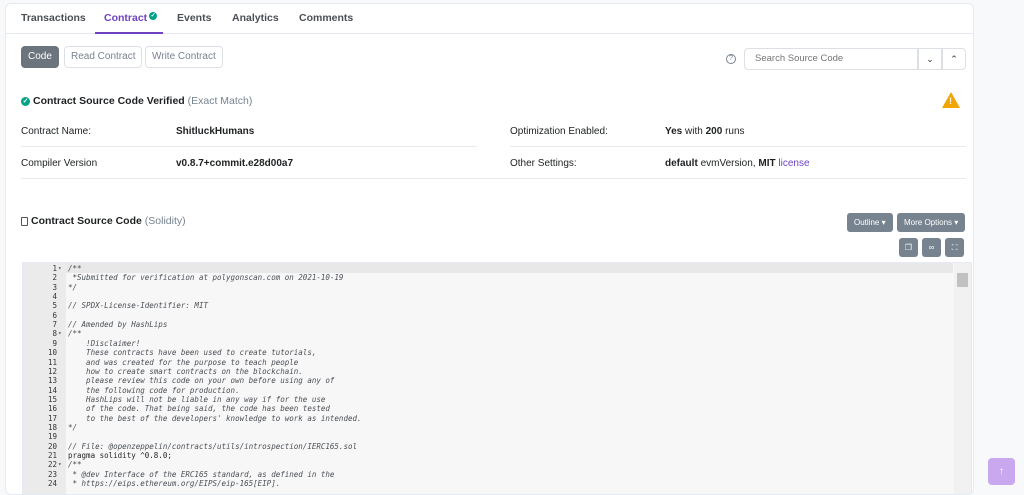  What do you see at coordinates (931, 247) in the screenshot?
I see `link-icon: ∞` at bounding box center [931, 247].